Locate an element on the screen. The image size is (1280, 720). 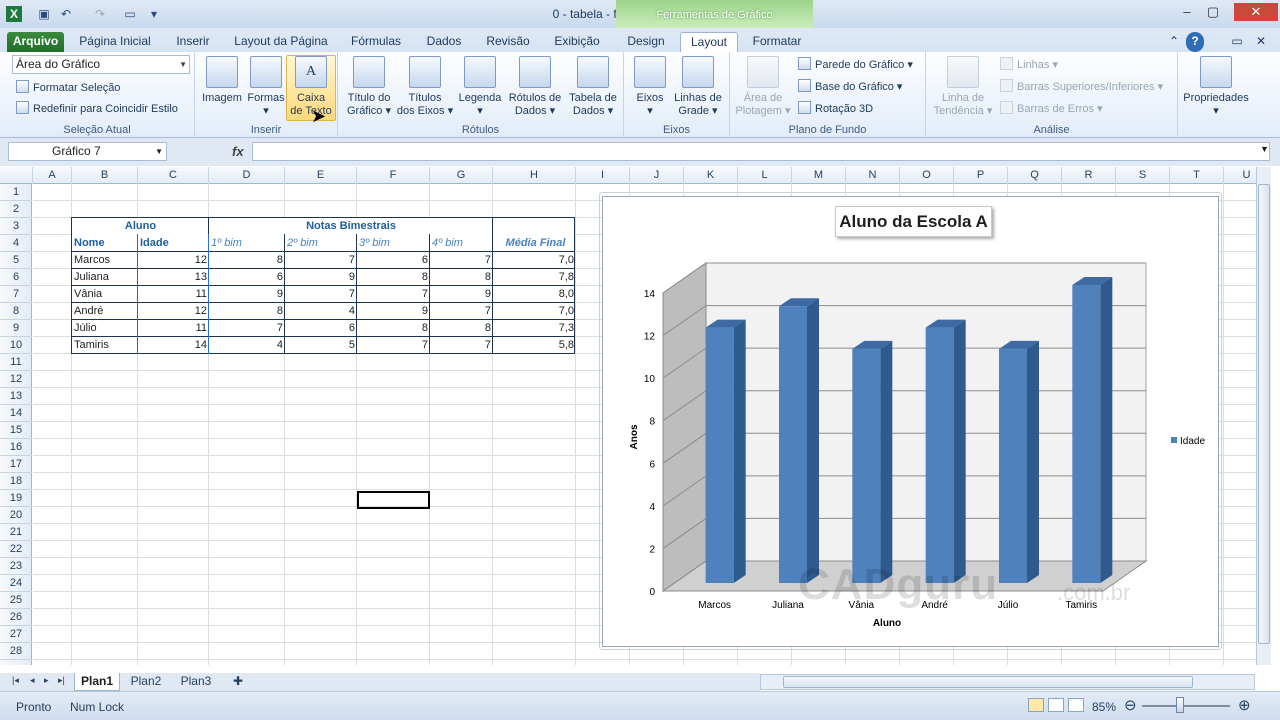
format-selection-button: Formatar Seleção is located at coordinates (68, 88).